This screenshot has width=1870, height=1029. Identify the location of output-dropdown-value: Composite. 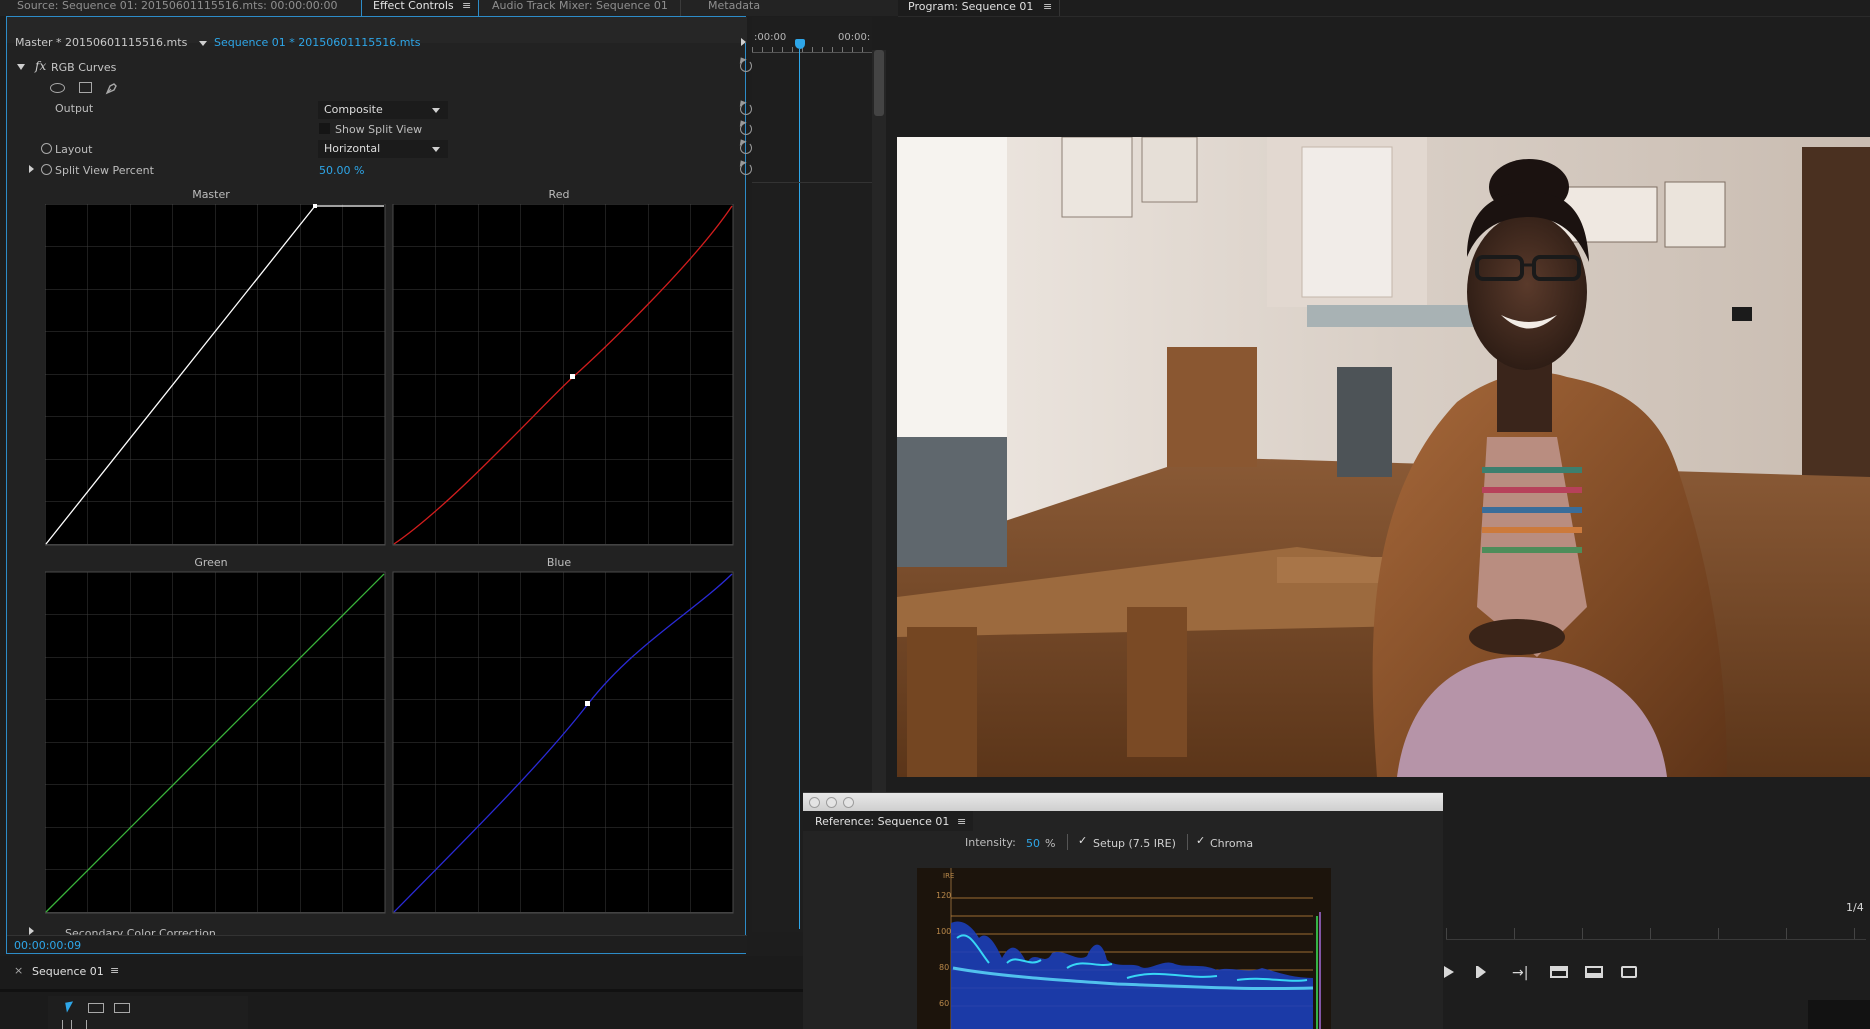
(353, 109).